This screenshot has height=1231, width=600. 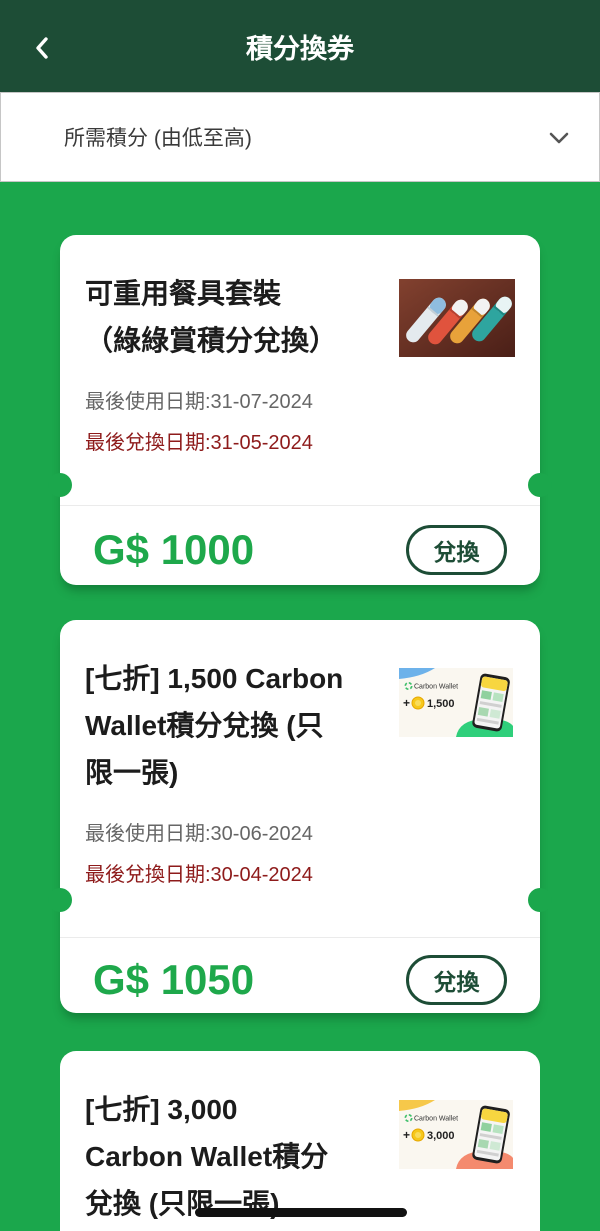 I want to click on sort-dropdown: 所需積分 (由低至高), so click(x=300, y=137).